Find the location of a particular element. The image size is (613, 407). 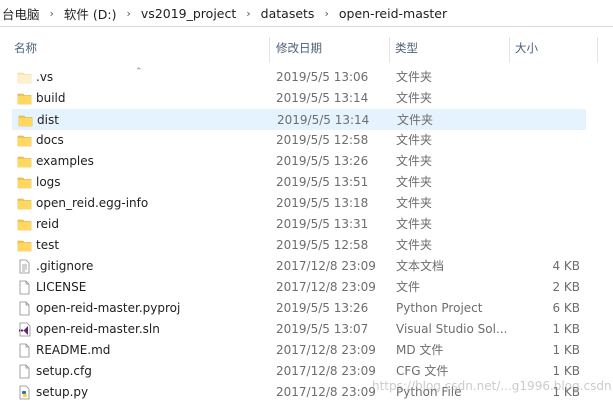

file-row: dist 2019/5/5 13:14 文件夹 is located at coordinates (299, 119).